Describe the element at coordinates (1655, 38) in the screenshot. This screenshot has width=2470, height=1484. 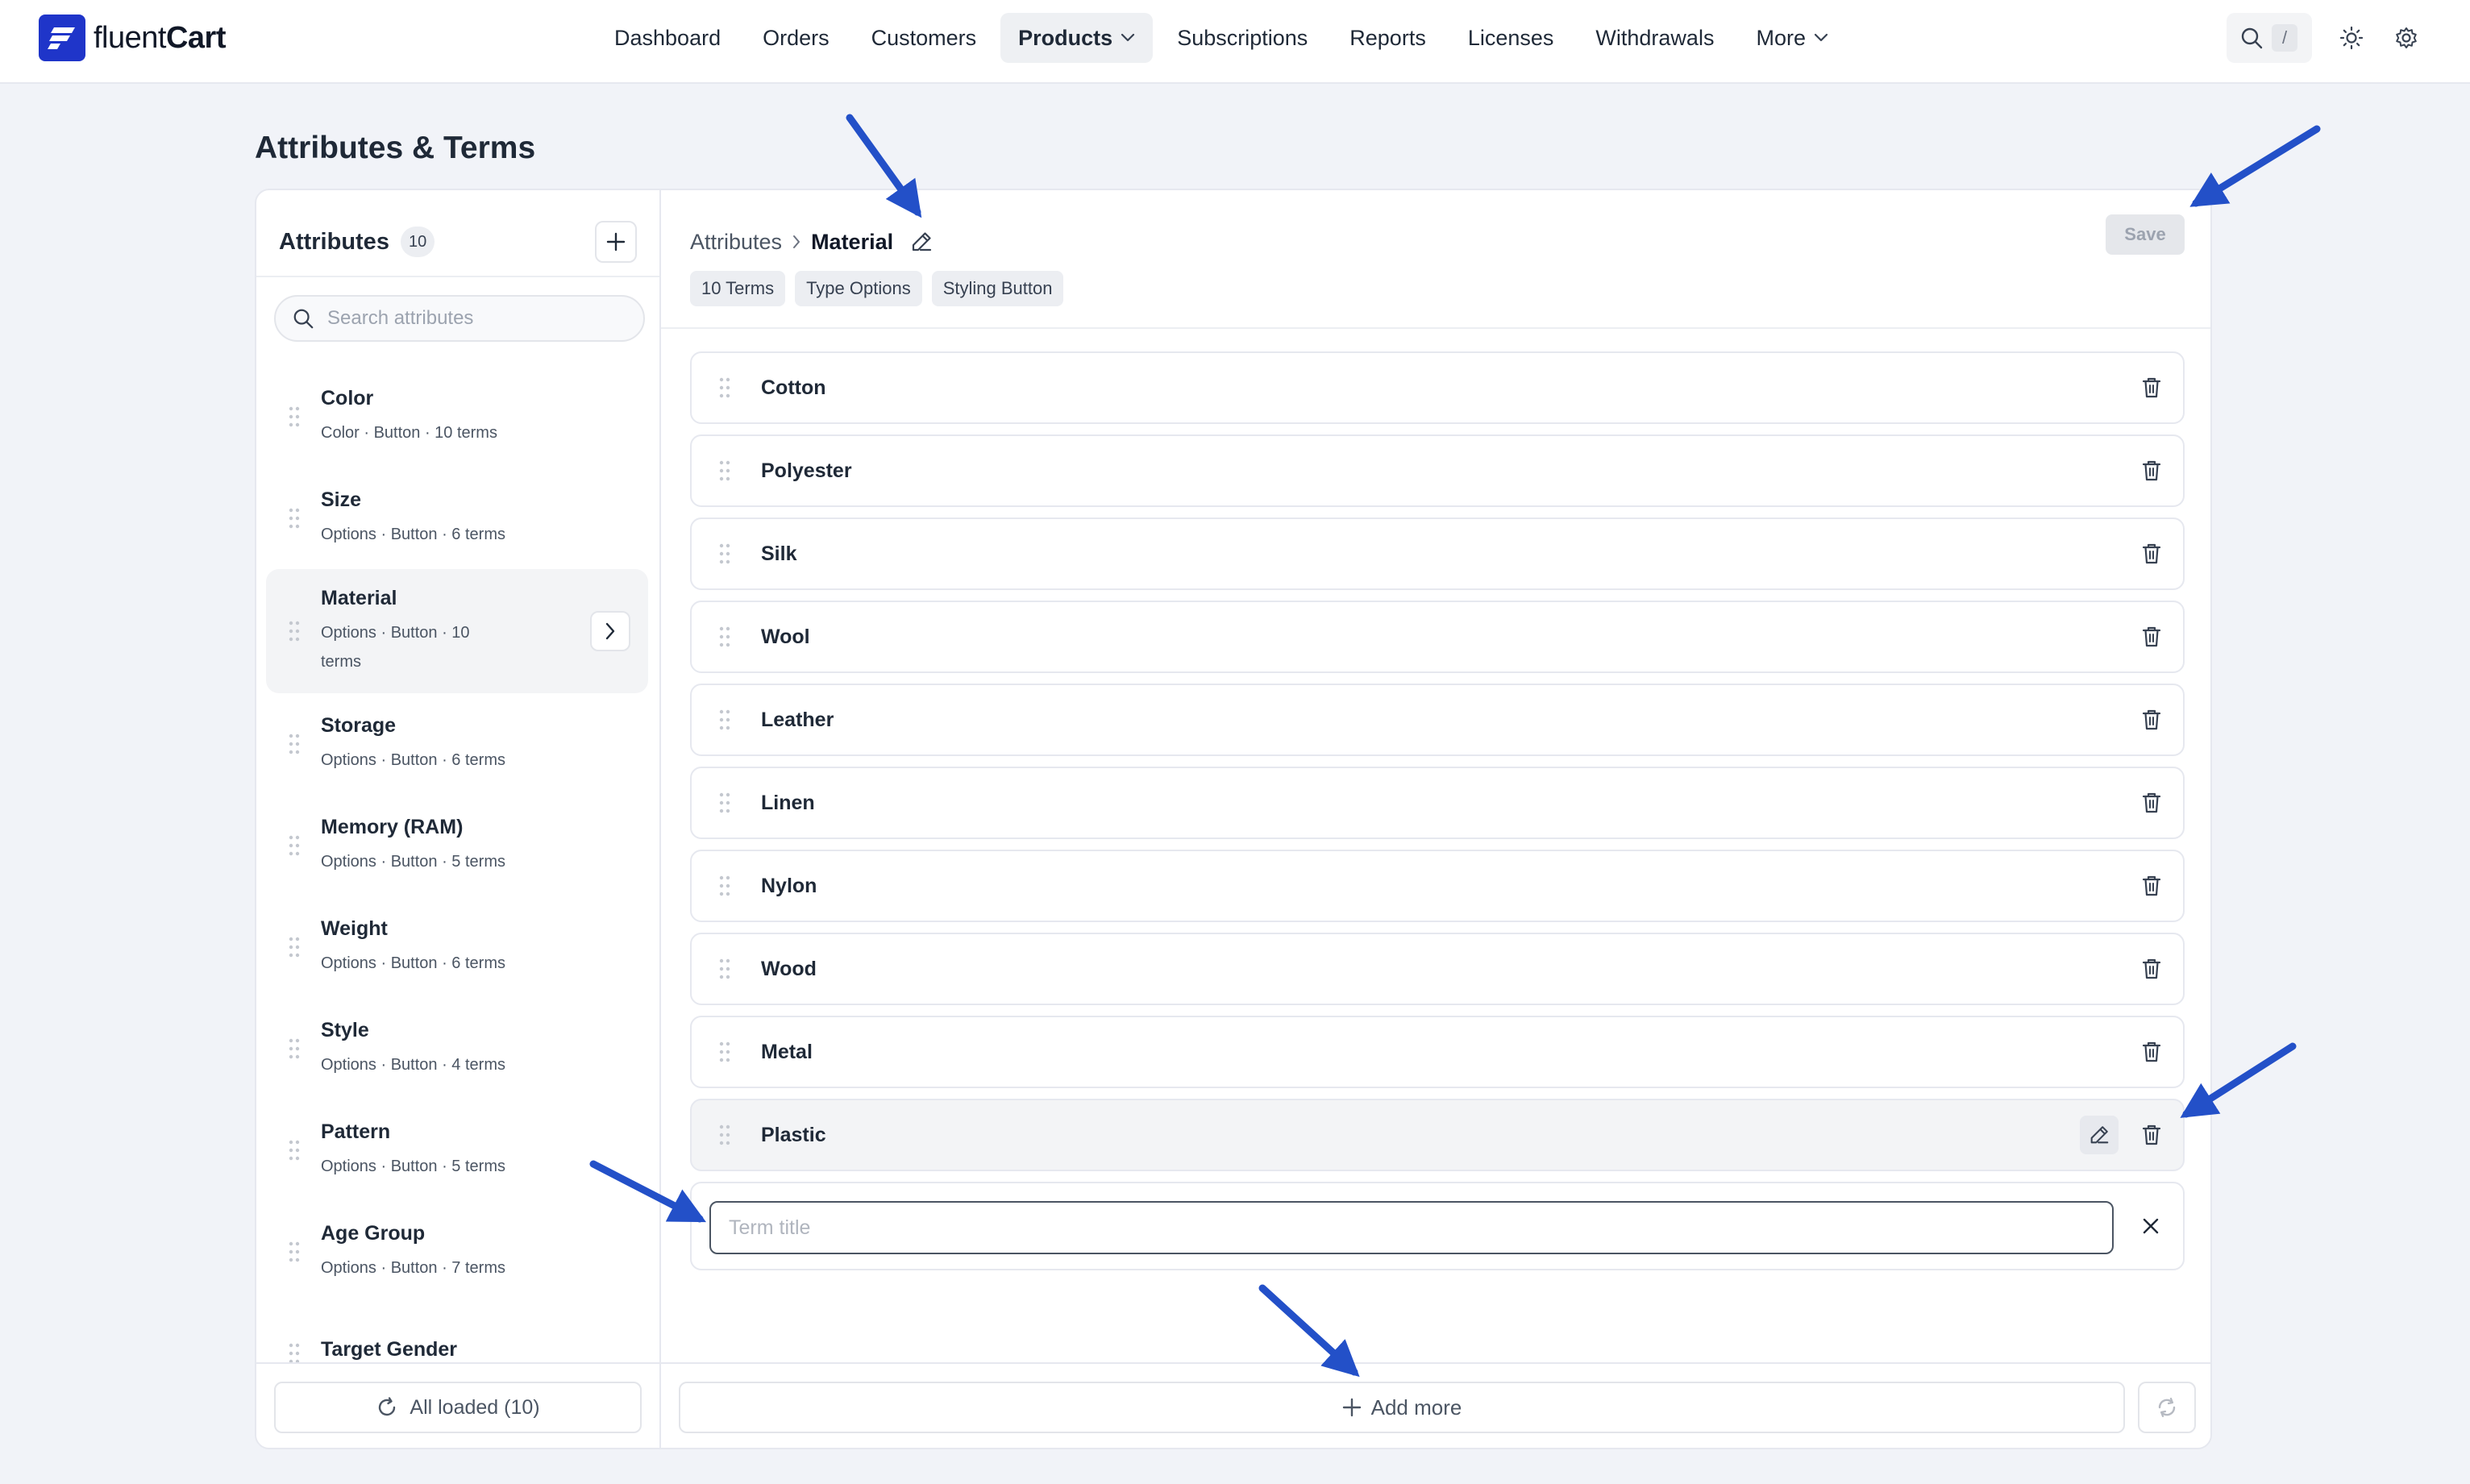
I see `nav-withdrawals: Withdrawals` at that location.